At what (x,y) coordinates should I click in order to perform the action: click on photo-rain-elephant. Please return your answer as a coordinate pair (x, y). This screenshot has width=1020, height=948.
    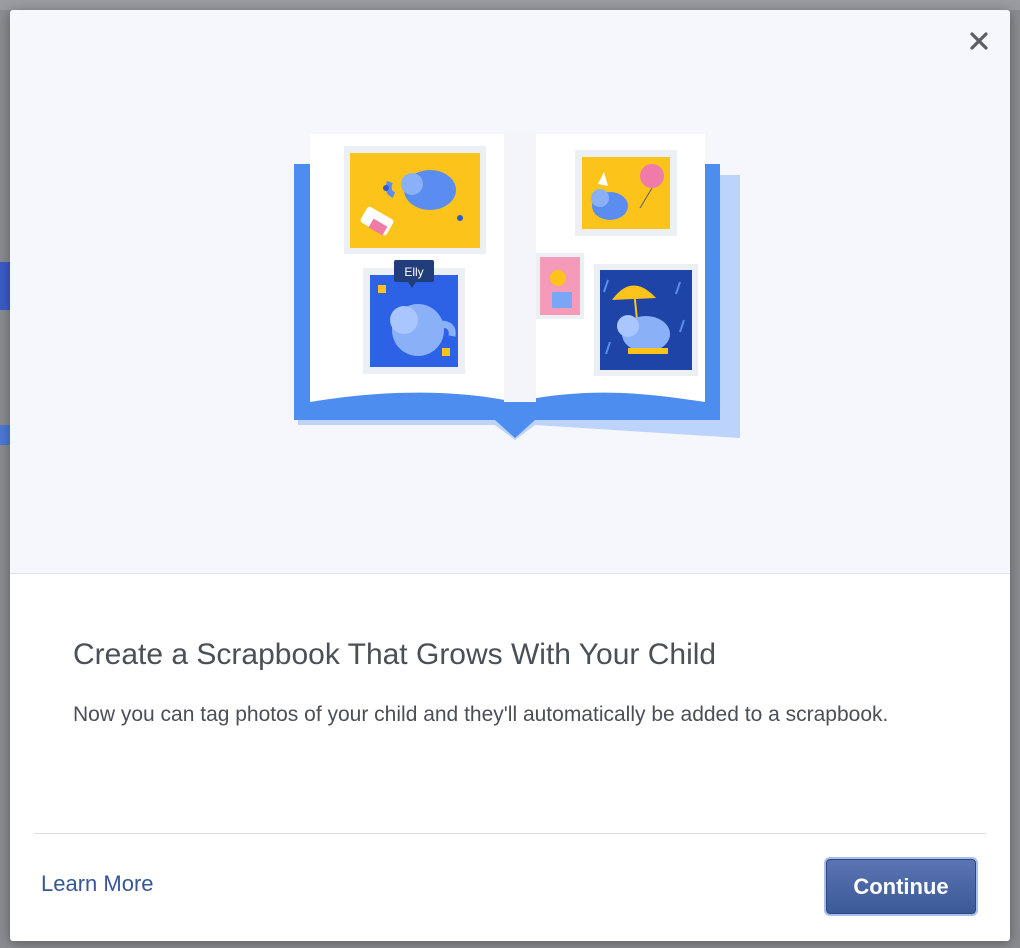
    Looking at the image, I should click on (646, 320).